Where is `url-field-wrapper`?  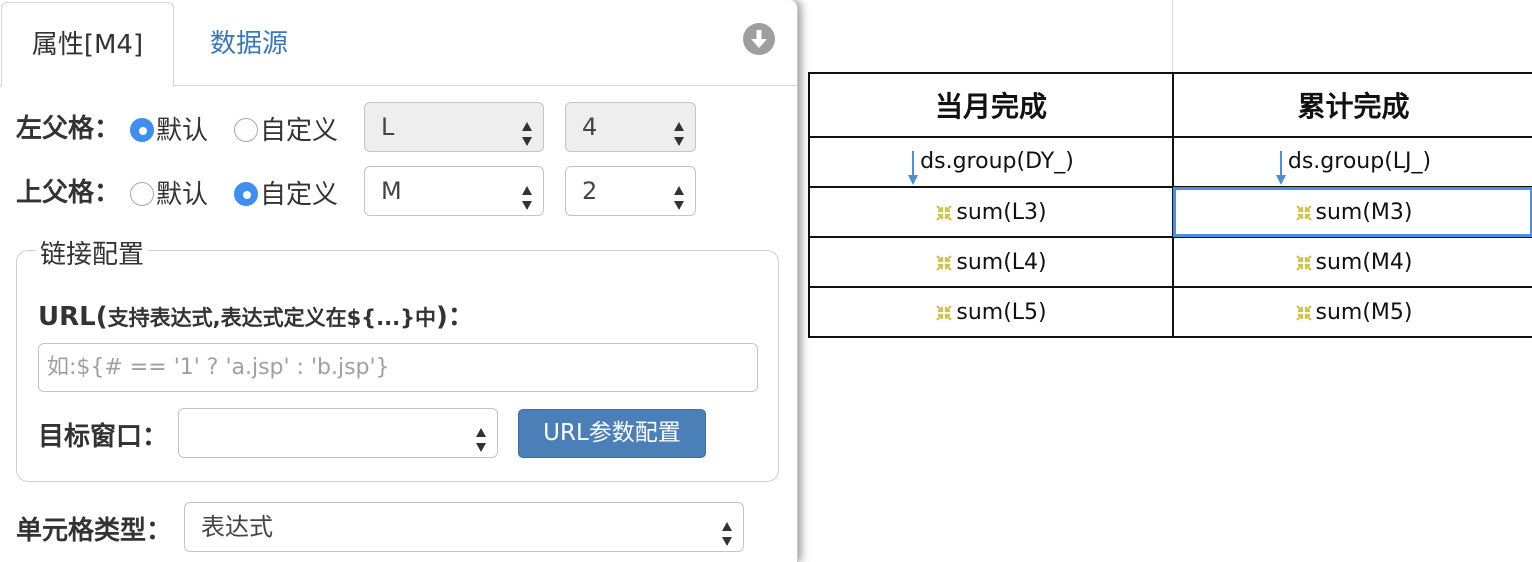
url-field-wrapper is located at coordinates (398, 367).